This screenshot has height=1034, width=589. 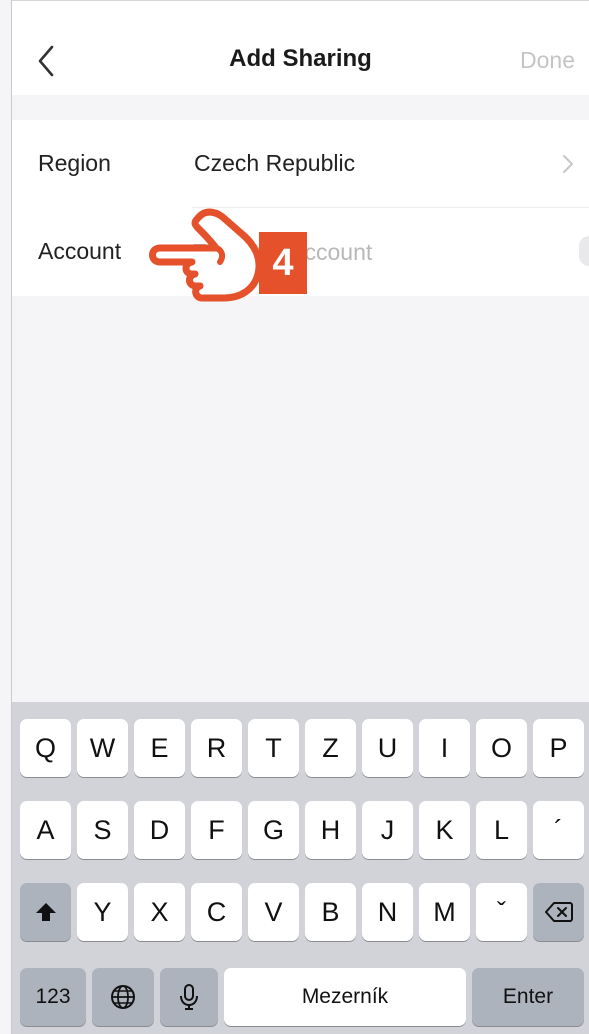 I want to click on key-w: W, so click(x=102, y=748).